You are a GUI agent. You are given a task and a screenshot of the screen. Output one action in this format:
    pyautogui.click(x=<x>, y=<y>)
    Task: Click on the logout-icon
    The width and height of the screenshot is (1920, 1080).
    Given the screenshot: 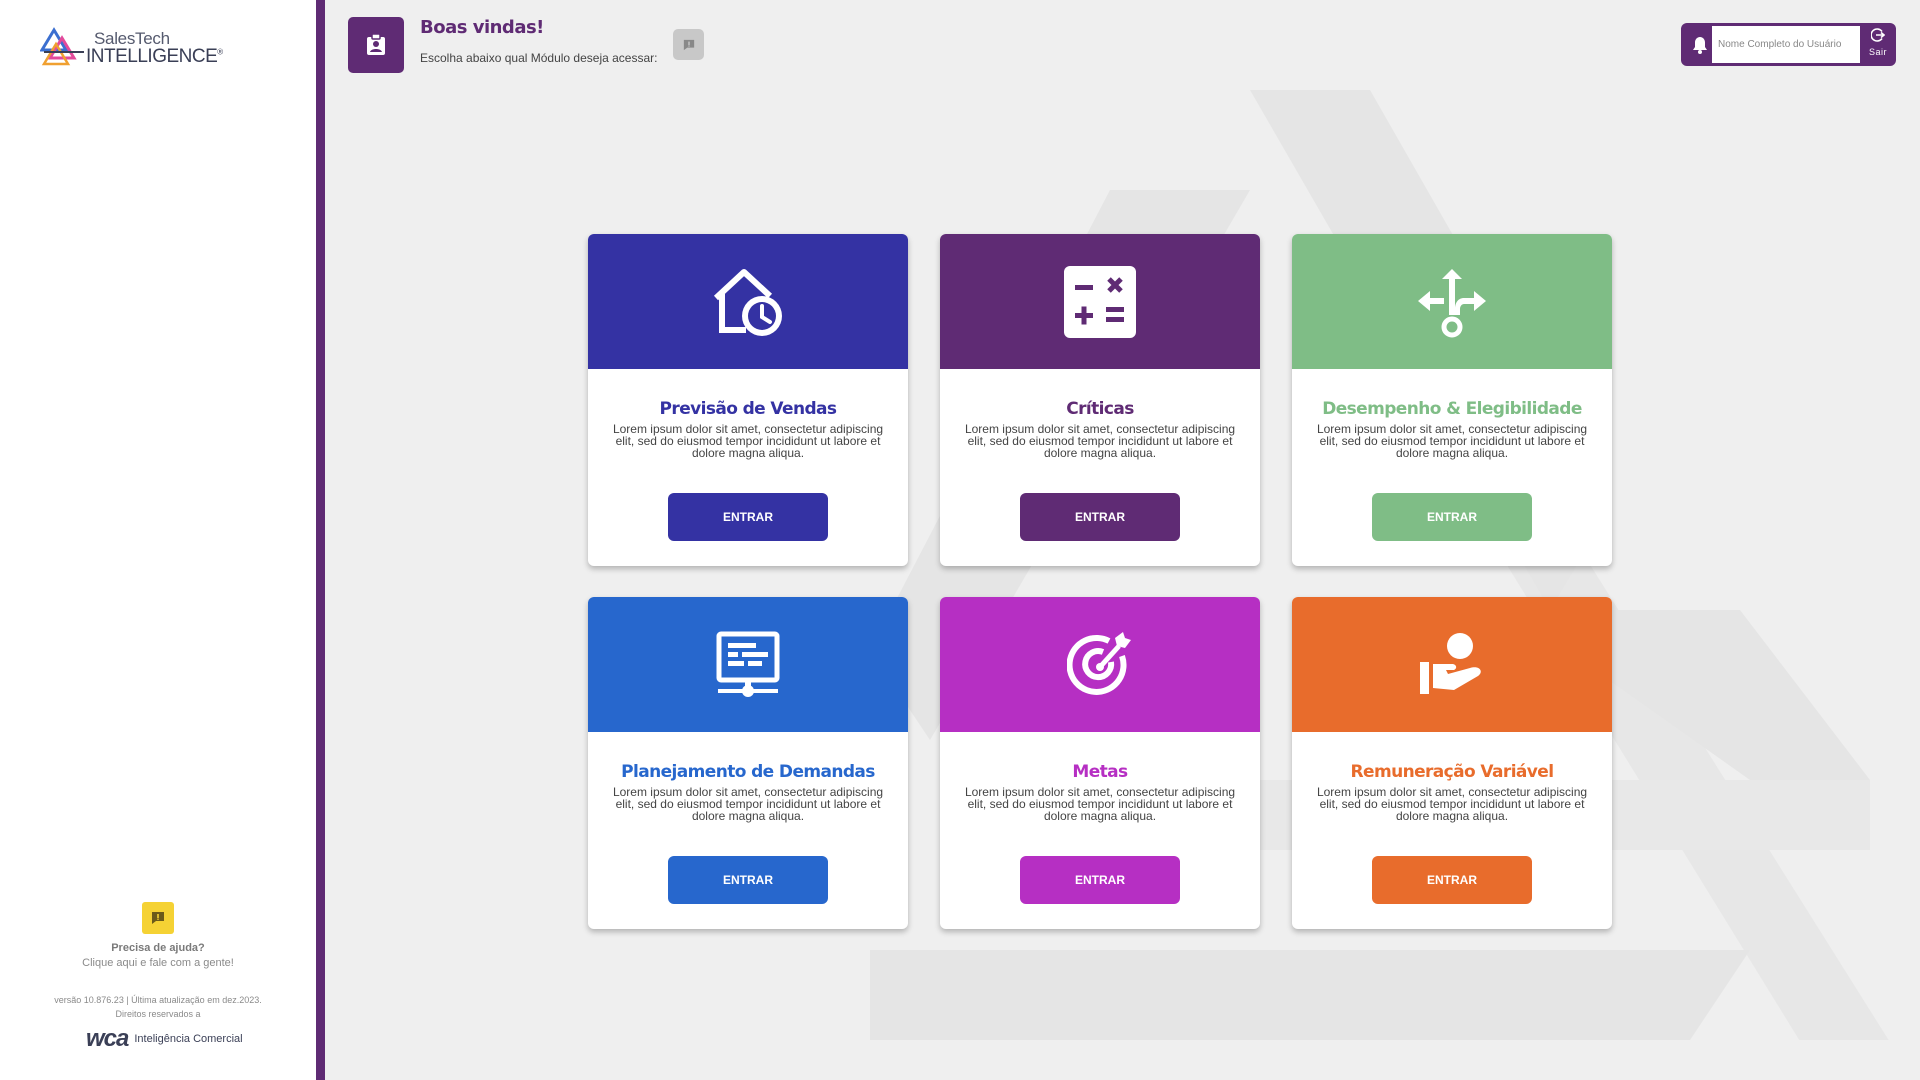 What is the action you would take?
    pyautogui.click(x=1878, y=35)
    